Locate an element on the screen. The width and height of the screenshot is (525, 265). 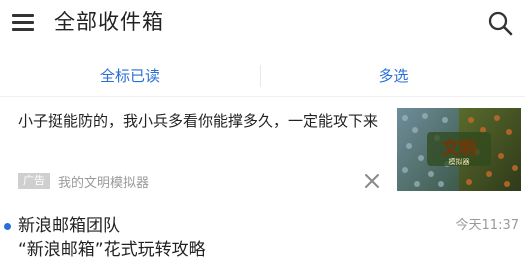
mark-all-read-button: 全标已读 is located at coordinates (130, 76).